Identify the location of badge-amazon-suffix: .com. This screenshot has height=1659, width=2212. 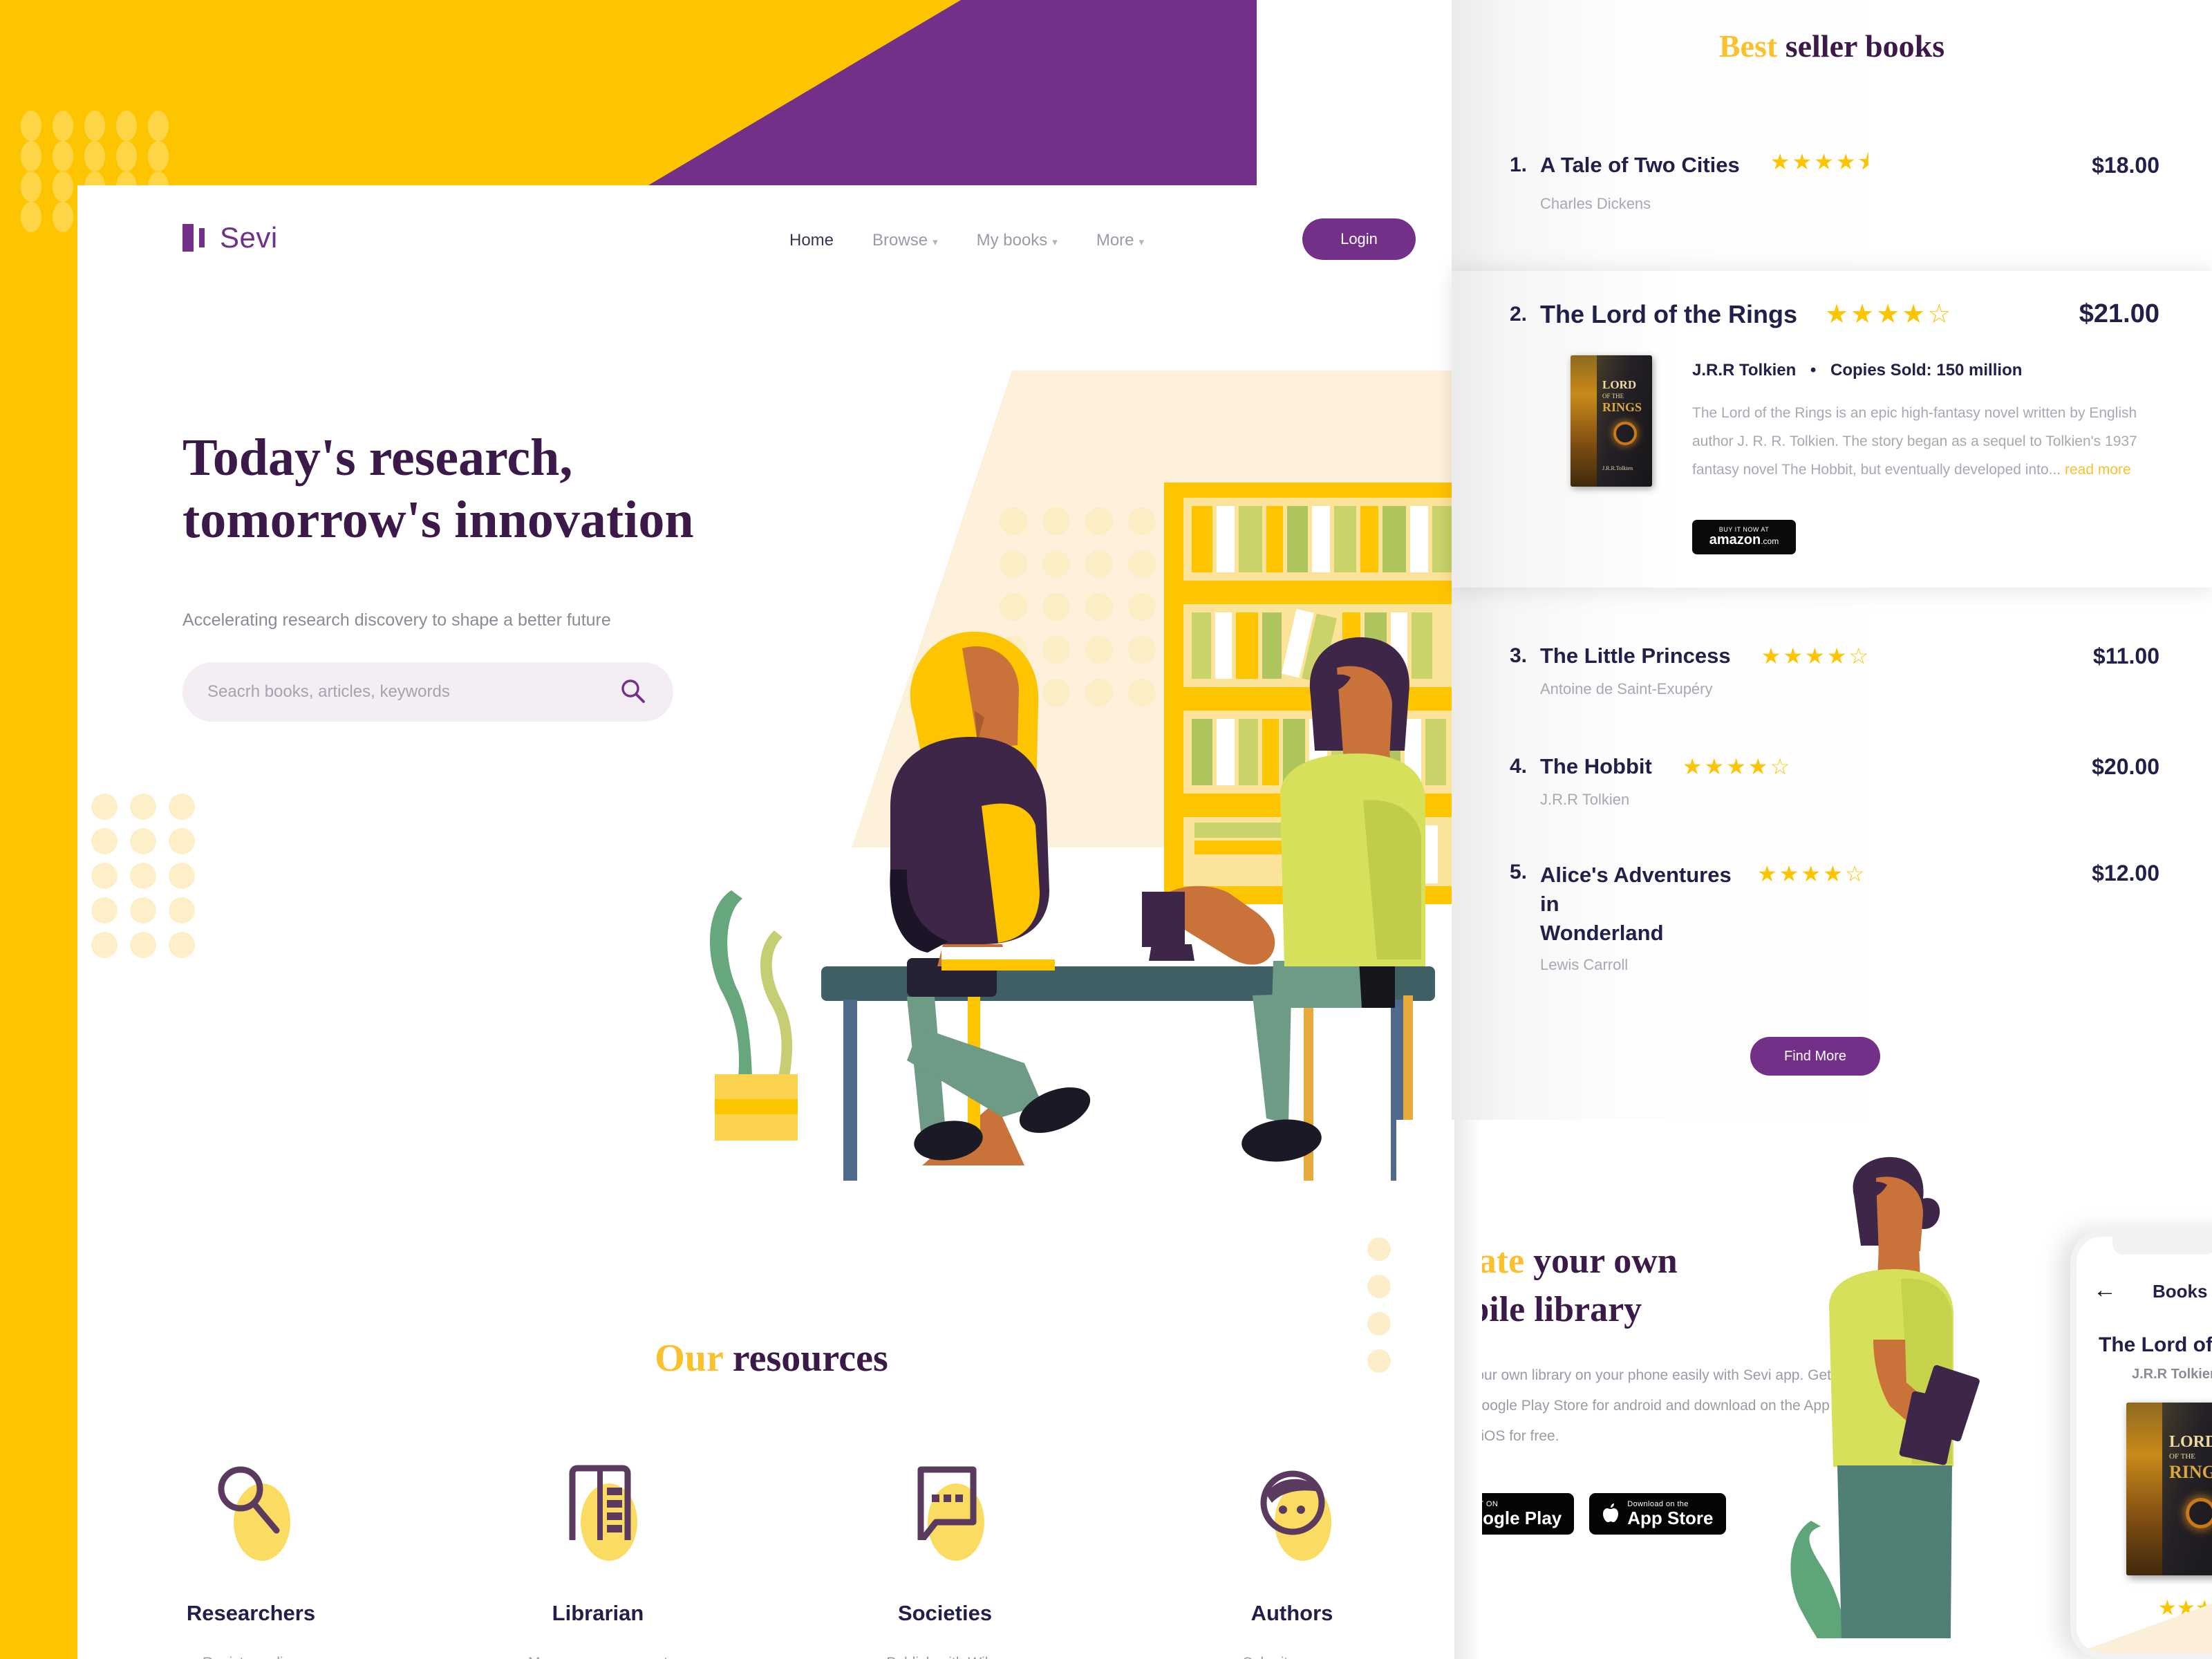
(1770, 541).